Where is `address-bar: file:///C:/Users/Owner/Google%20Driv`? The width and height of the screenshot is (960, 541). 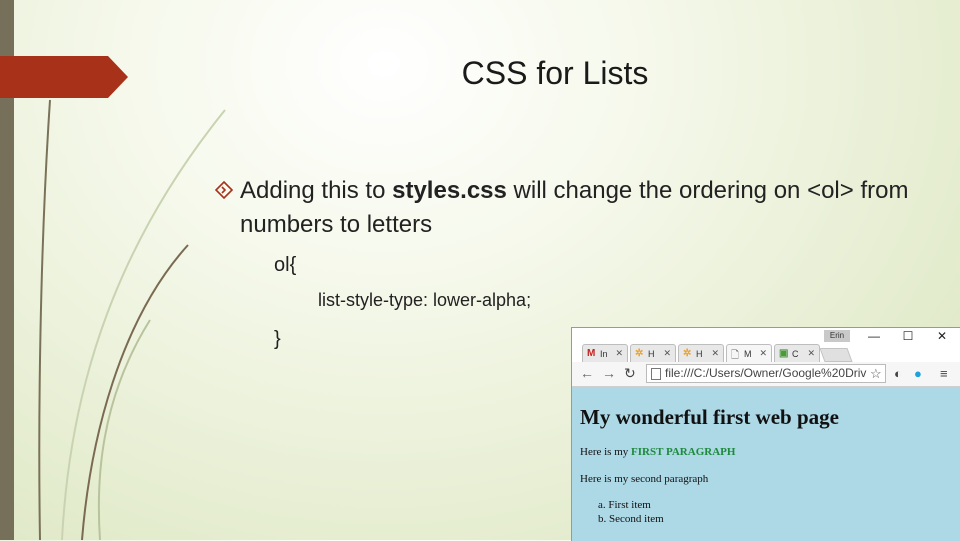
address-bar: file:///C:/Users/Owner/Google%20Driv is located at coordinates (766, 373).